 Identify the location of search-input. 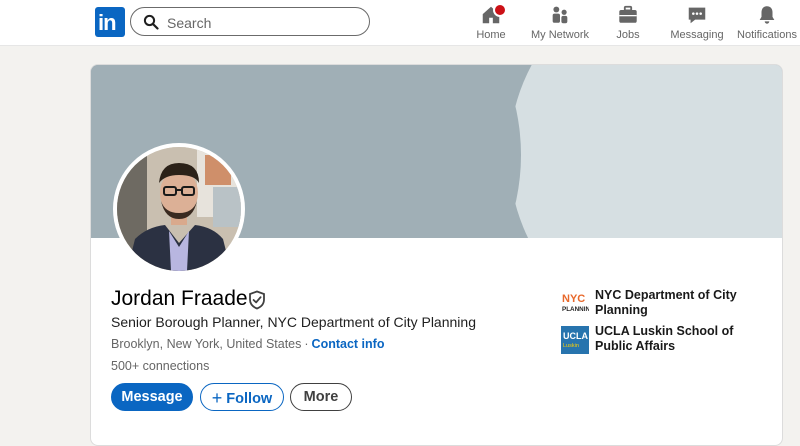
(262, 22).